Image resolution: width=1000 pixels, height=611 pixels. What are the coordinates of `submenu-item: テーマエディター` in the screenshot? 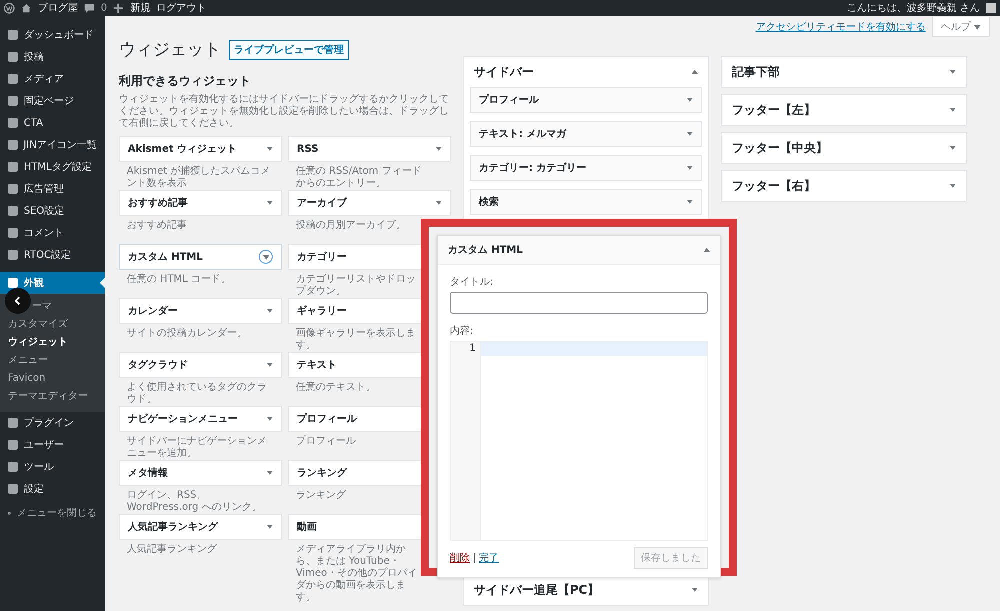 It's located at (52, 397).